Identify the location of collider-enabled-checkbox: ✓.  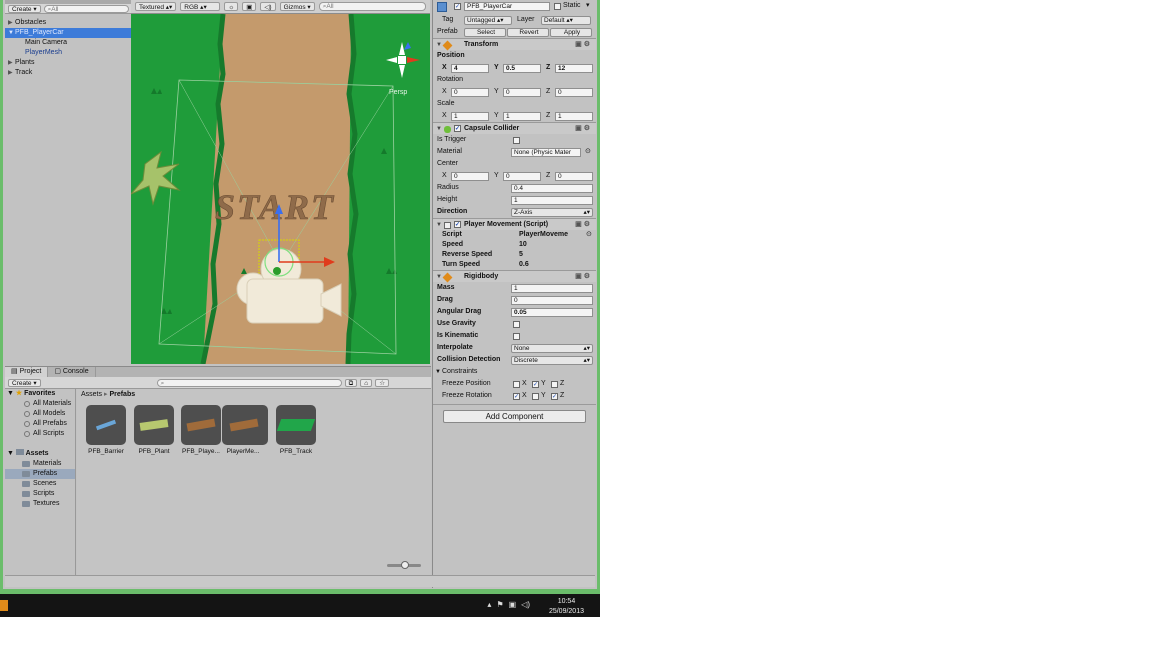
(457, 128).